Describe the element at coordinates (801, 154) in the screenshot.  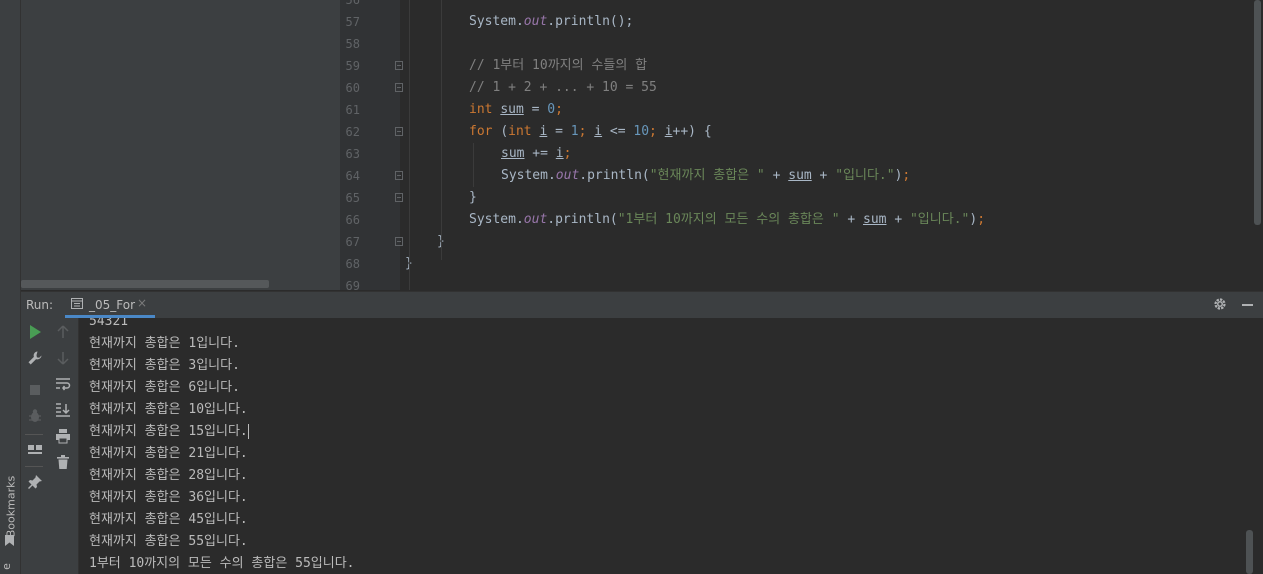
I see `code-line: 63 sum += i;` at that location.